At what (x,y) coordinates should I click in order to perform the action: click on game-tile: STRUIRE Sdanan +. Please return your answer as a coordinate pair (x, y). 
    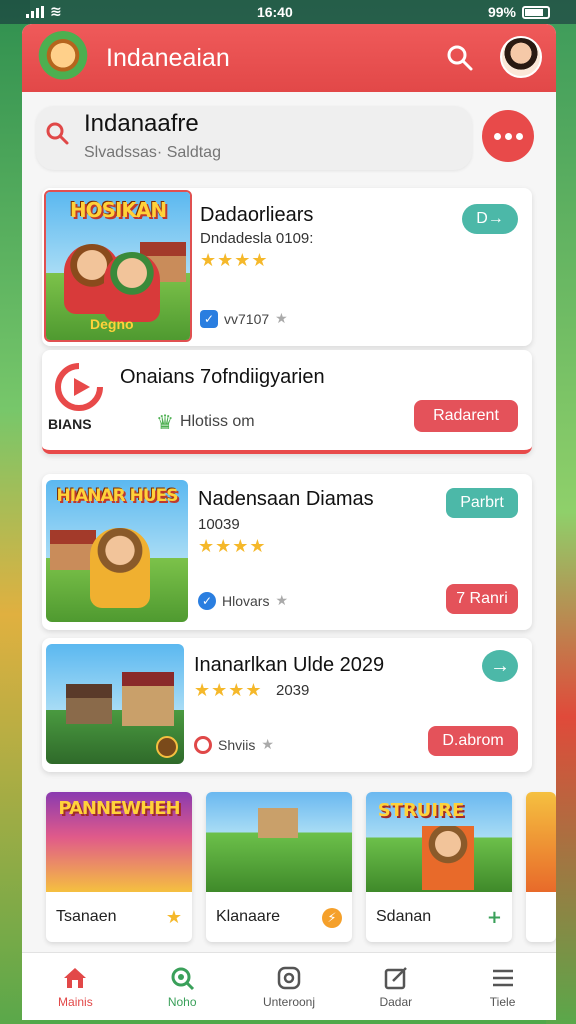
    Looking at the image, I should click on (439, 867).